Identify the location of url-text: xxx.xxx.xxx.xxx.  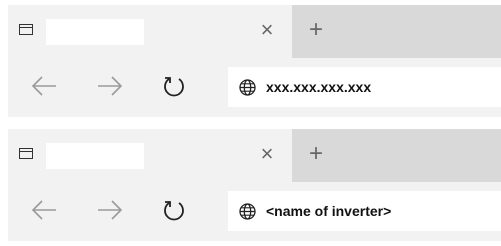
(318, 87).